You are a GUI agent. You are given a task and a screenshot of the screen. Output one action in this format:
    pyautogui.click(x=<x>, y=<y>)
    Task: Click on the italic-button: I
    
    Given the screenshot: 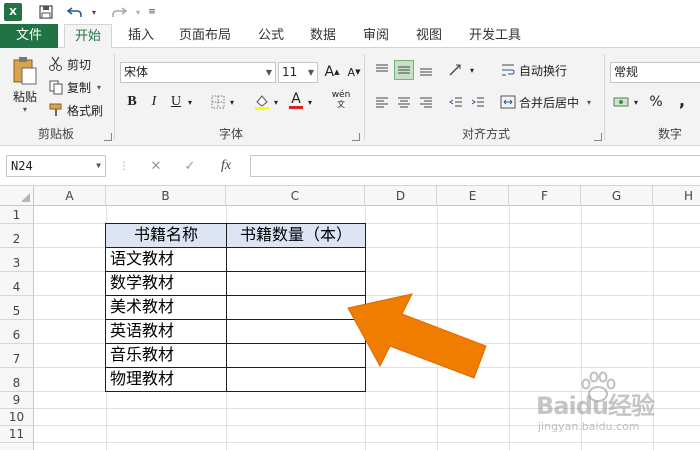 What is the action you would take?
    pyautogui.click(x=154, y=102)
    